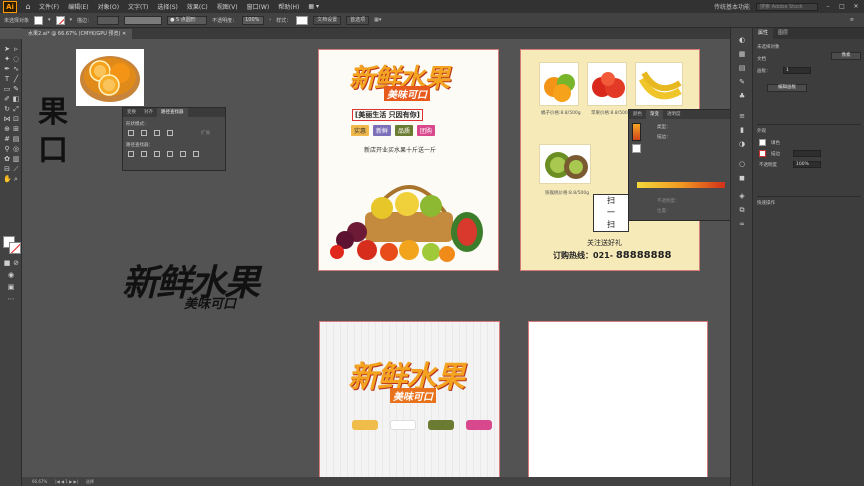  What do you see at coordinates (11, 299) in the screenshot?
I see `edit-toolbar-icon: ⋯` at bounding box center [11, 299].